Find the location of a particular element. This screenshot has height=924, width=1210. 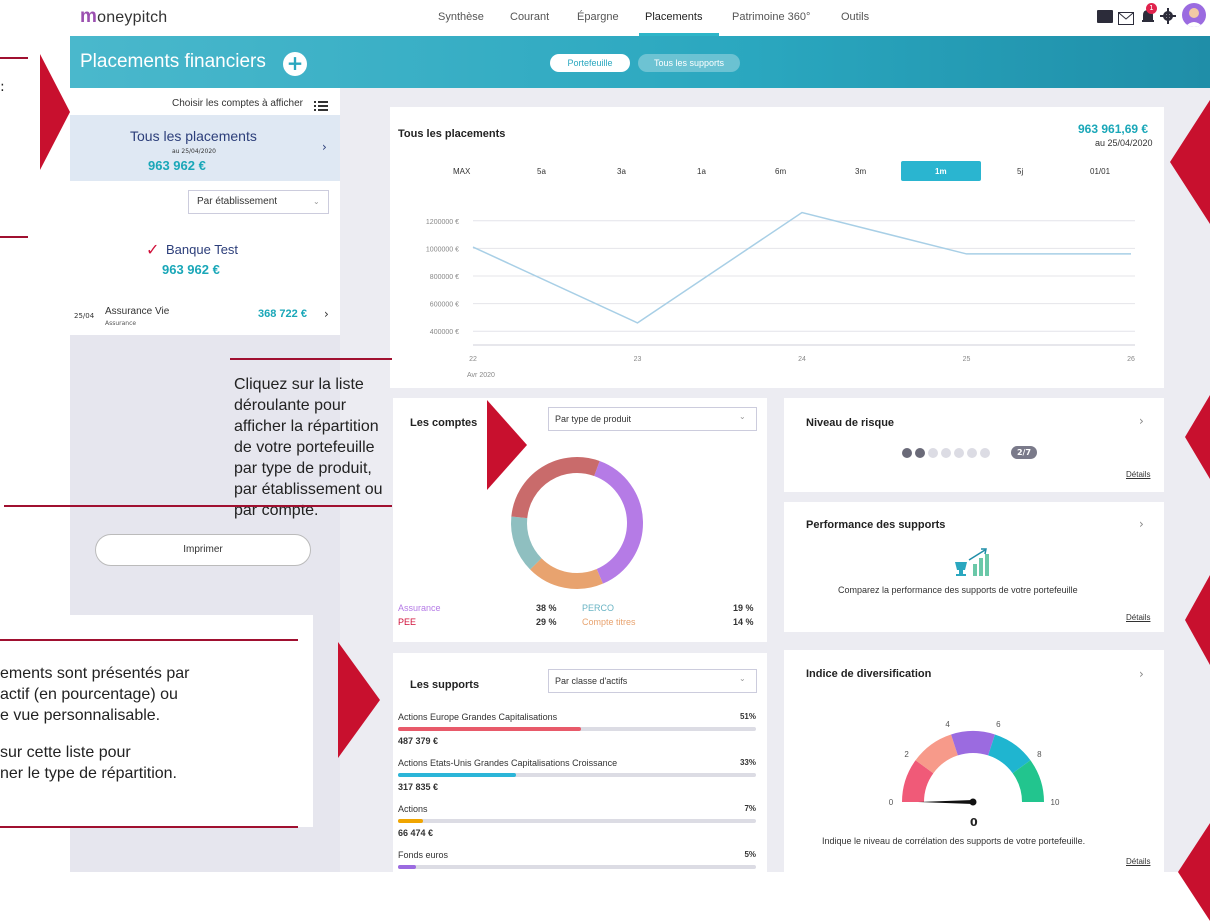

period-1a: 1a is located at coordinates (701, 171).